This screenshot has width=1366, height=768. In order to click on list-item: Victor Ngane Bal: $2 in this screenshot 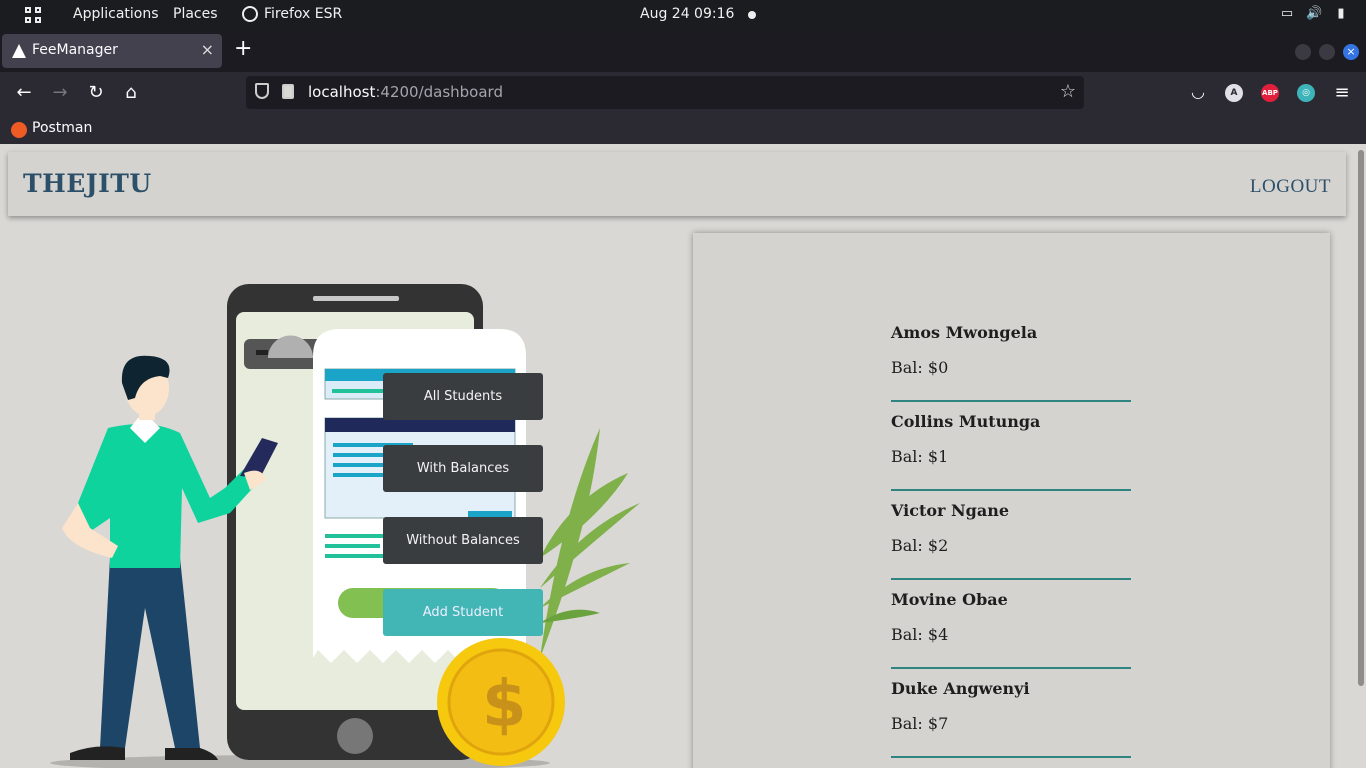, I will do `click(1011, 535)`.